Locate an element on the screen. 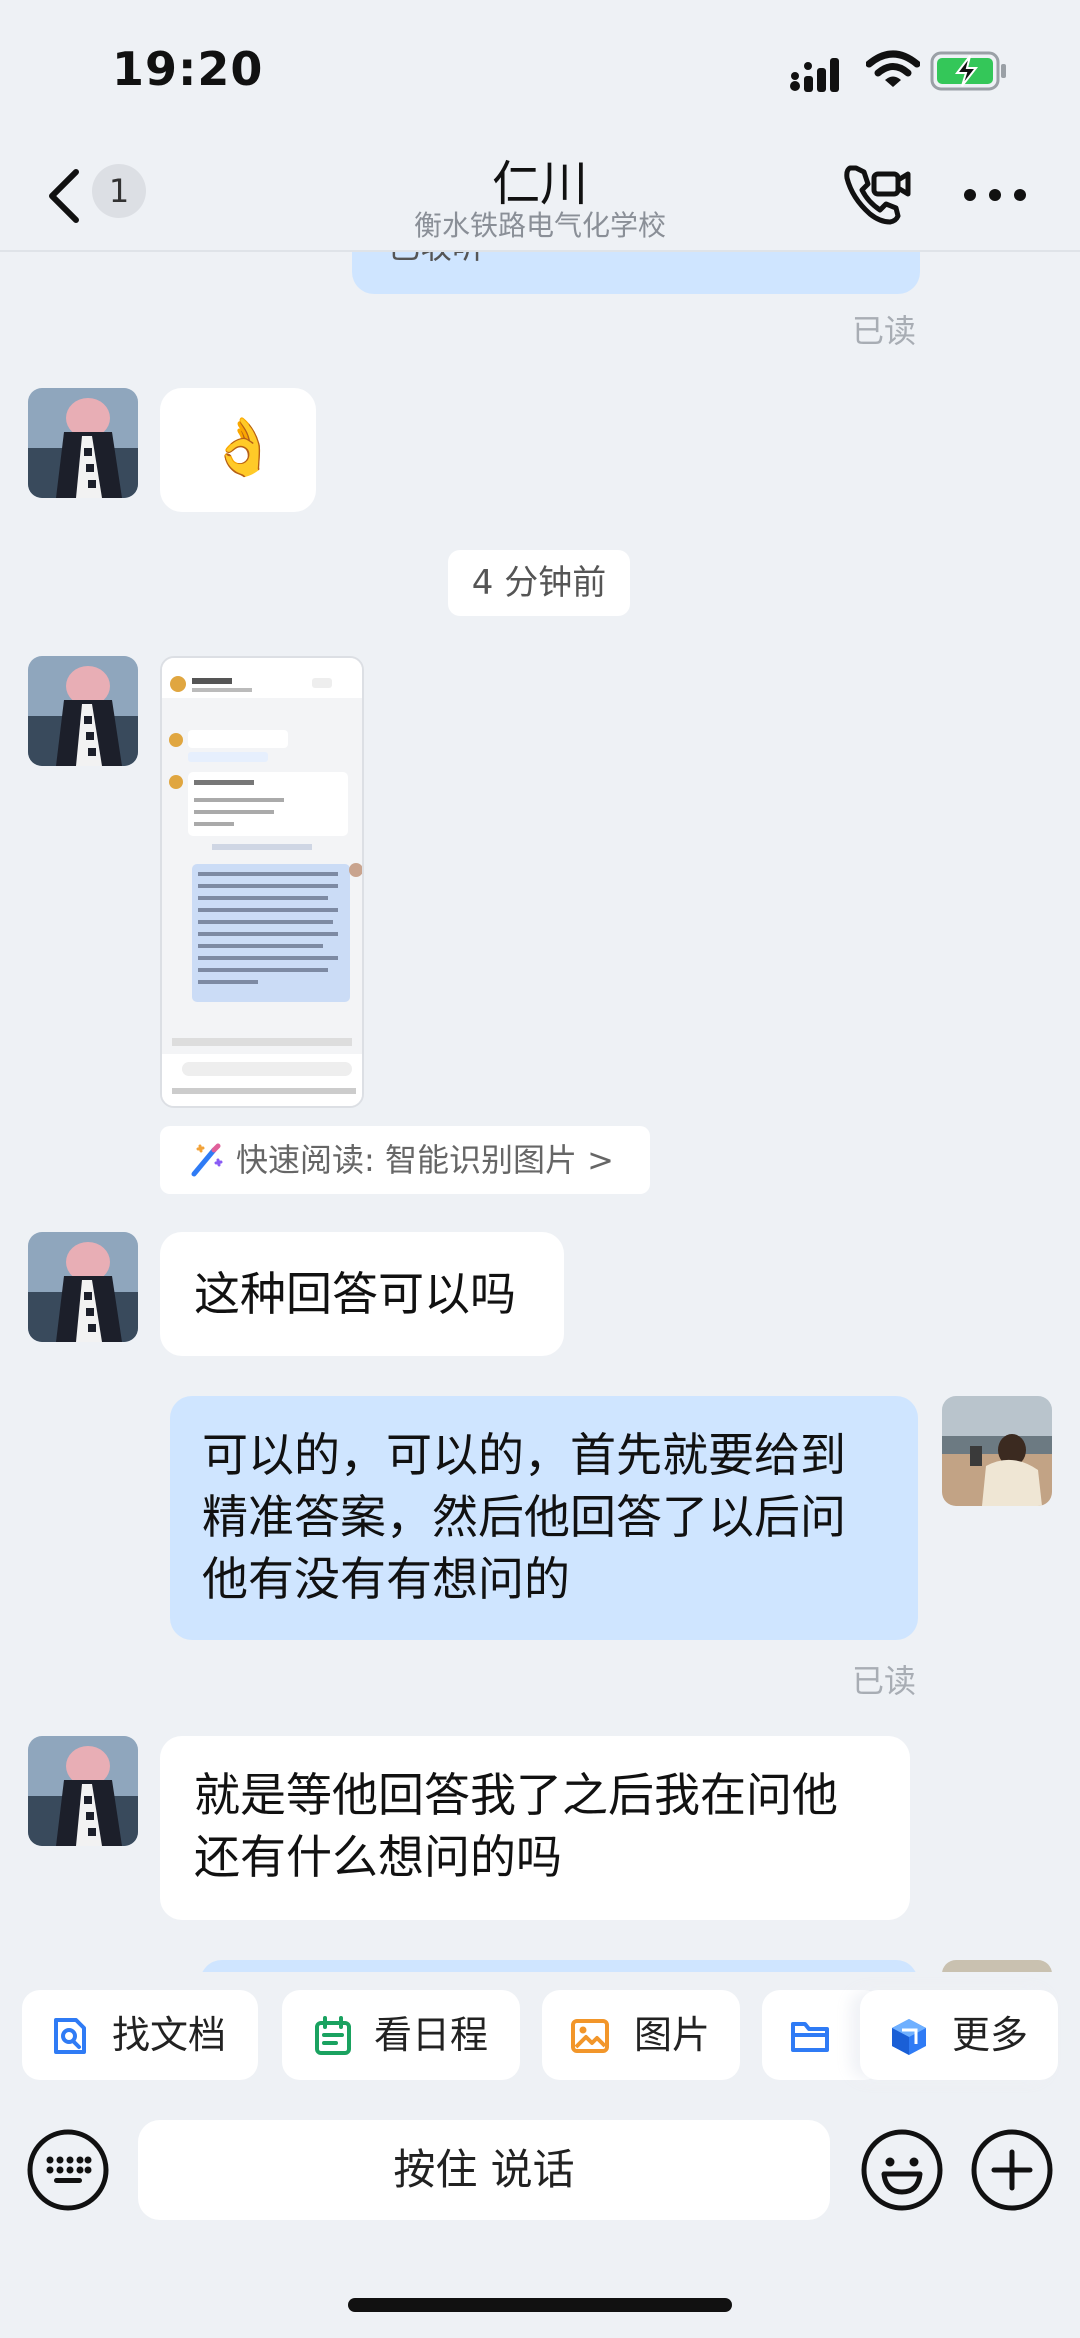 This screenshot has height=2338, width=1080. status-time: 19:20 is located at coordinates (188, 69).